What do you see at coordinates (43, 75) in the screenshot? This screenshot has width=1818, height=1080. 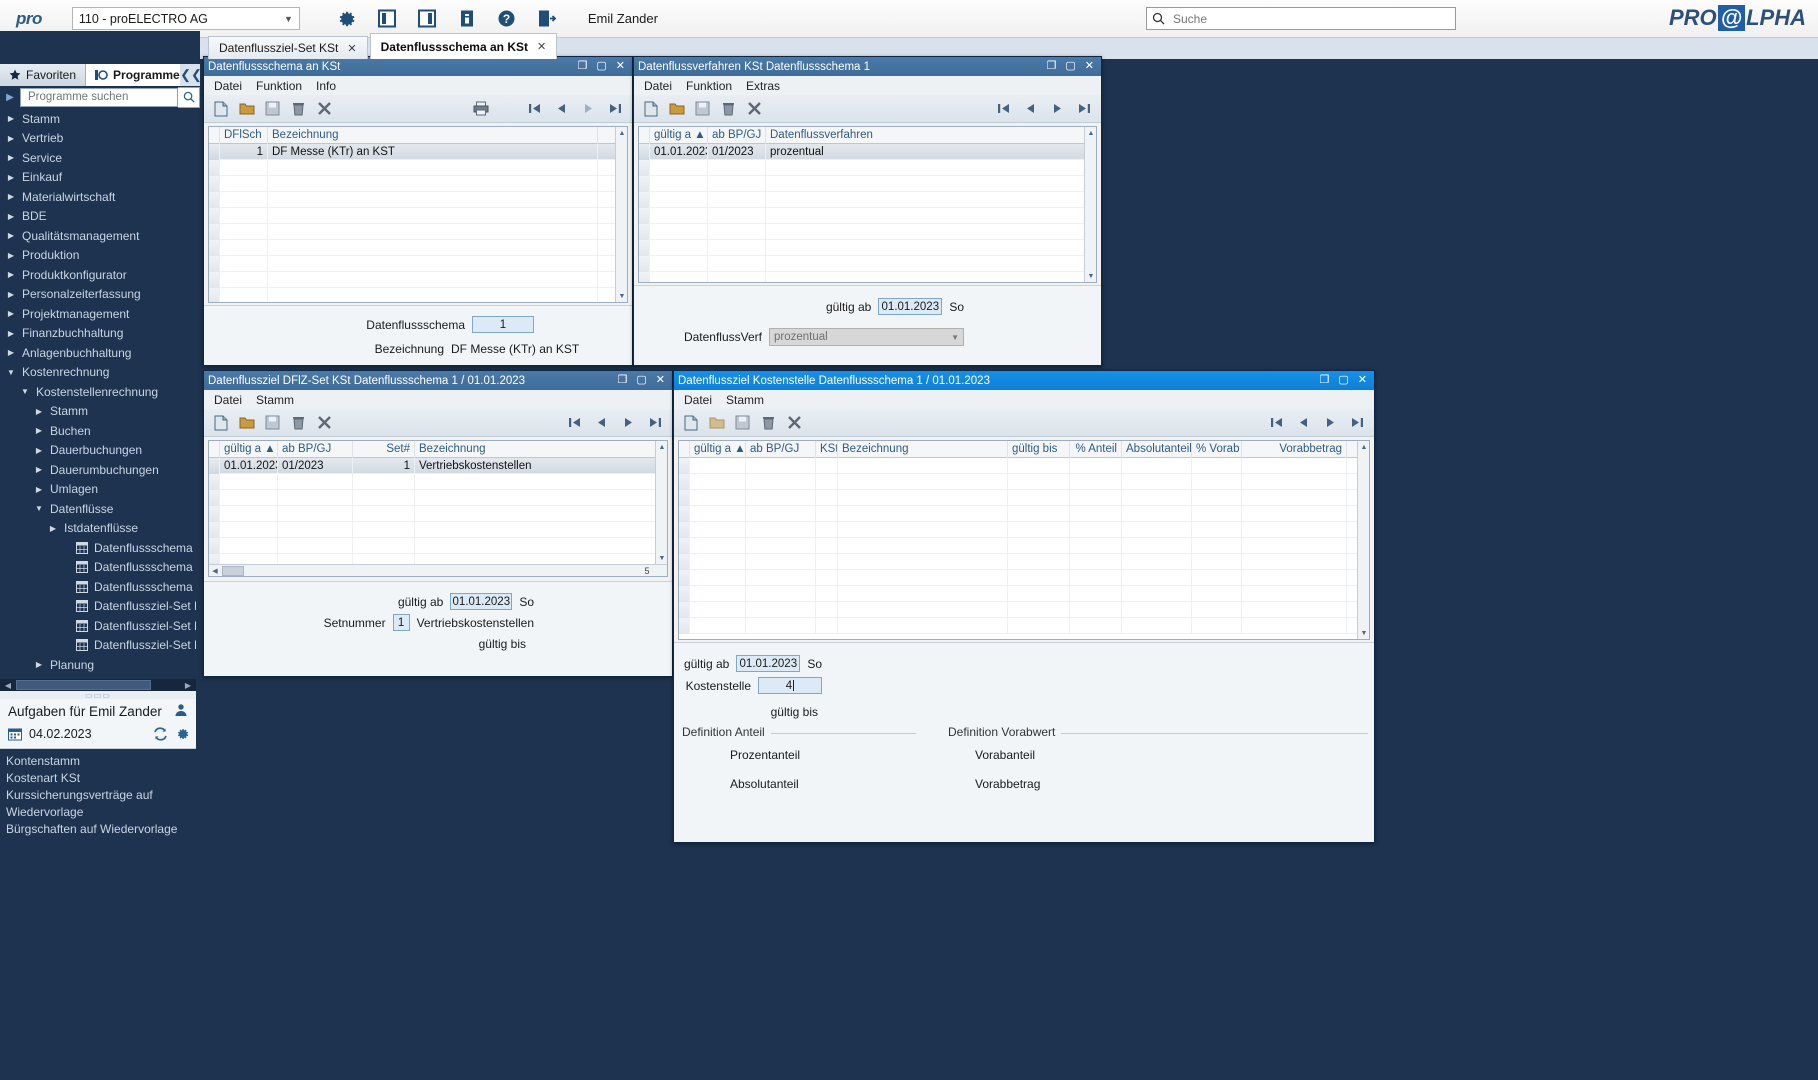 I see `sidebar-tab-favoriten: Favoriten` at bounding box center [43, 75].